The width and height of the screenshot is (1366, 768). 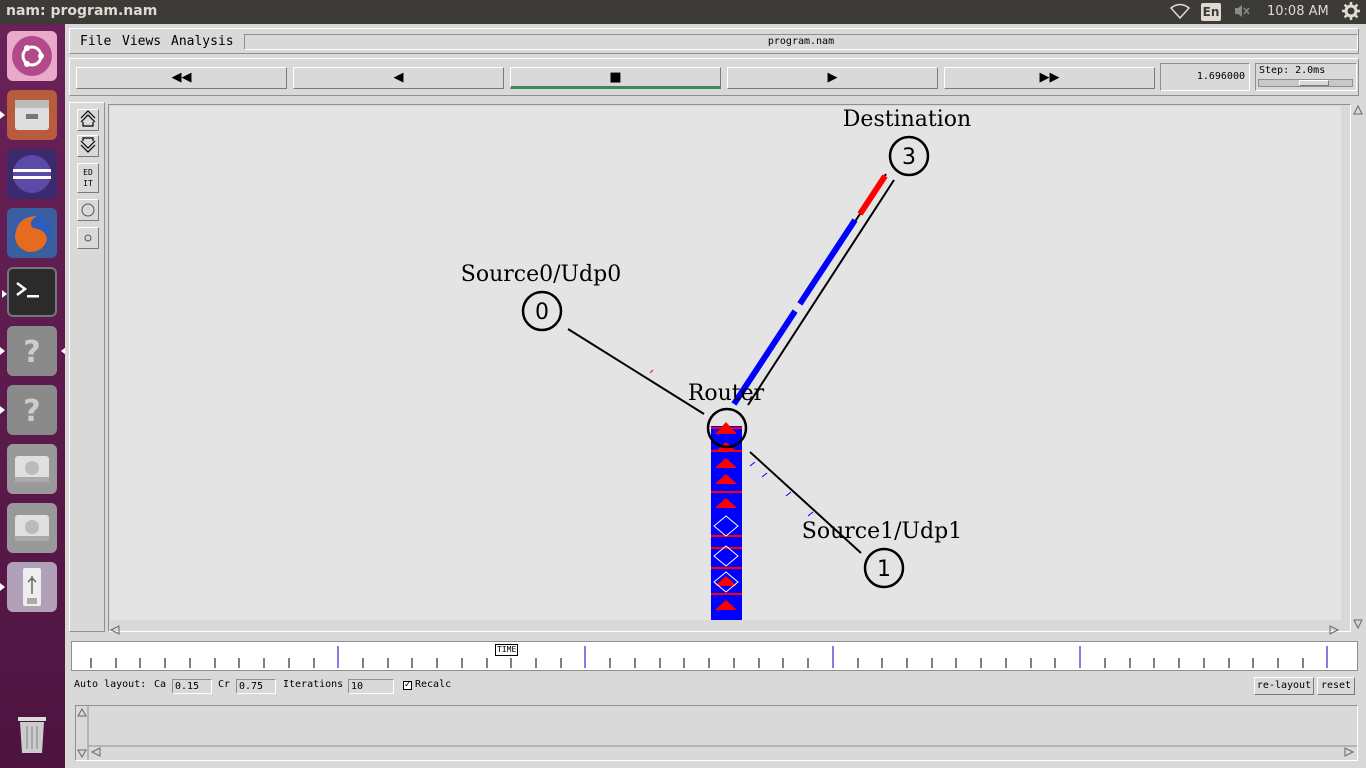 I want to click on stop-button: ■, so click(x=615, y=78).